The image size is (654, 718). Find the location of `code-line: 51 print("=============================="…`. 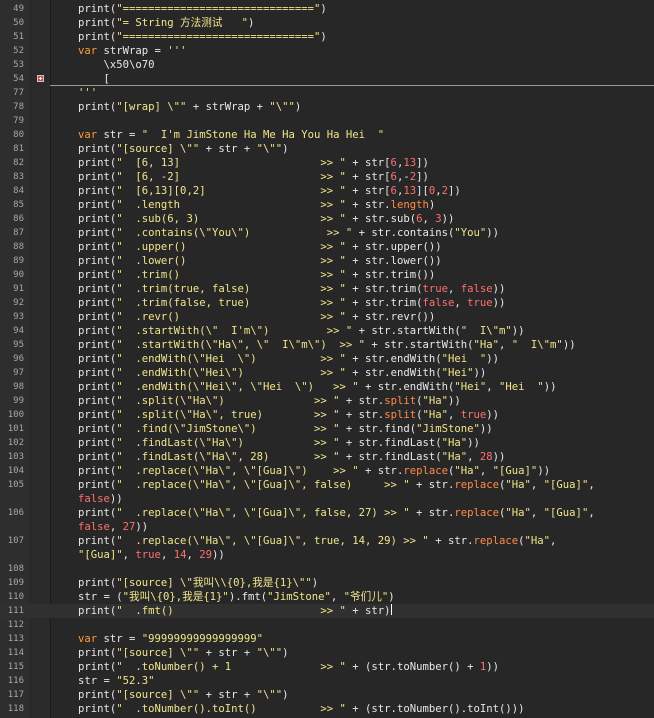

code-line: 51 print("=============================="… is located at coordinates (327, 37).